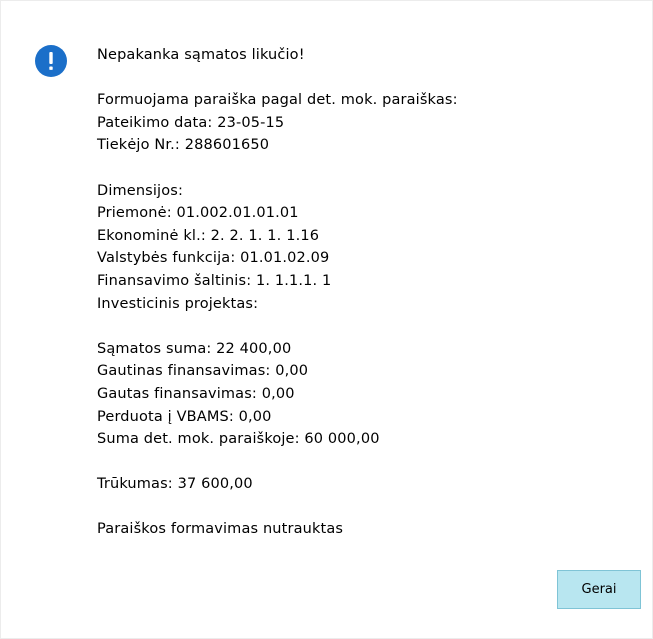 This screenshot has height=639, width=653. Describe the element at coordinates (140, 190) in the screenshot. I see `dimensions-label: Dimensijos:` at that location.